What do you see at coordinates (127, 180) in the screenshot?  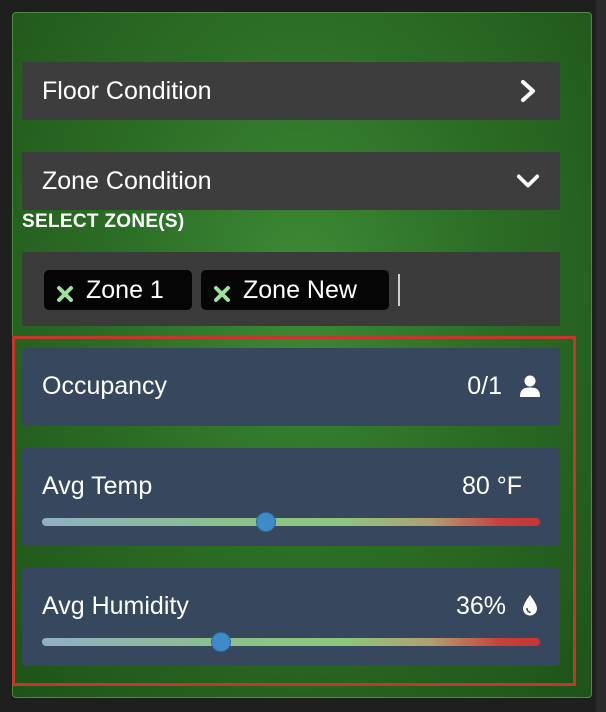 I see `zone-condition-label: Zone Condition` at bounding box center [127, 180].